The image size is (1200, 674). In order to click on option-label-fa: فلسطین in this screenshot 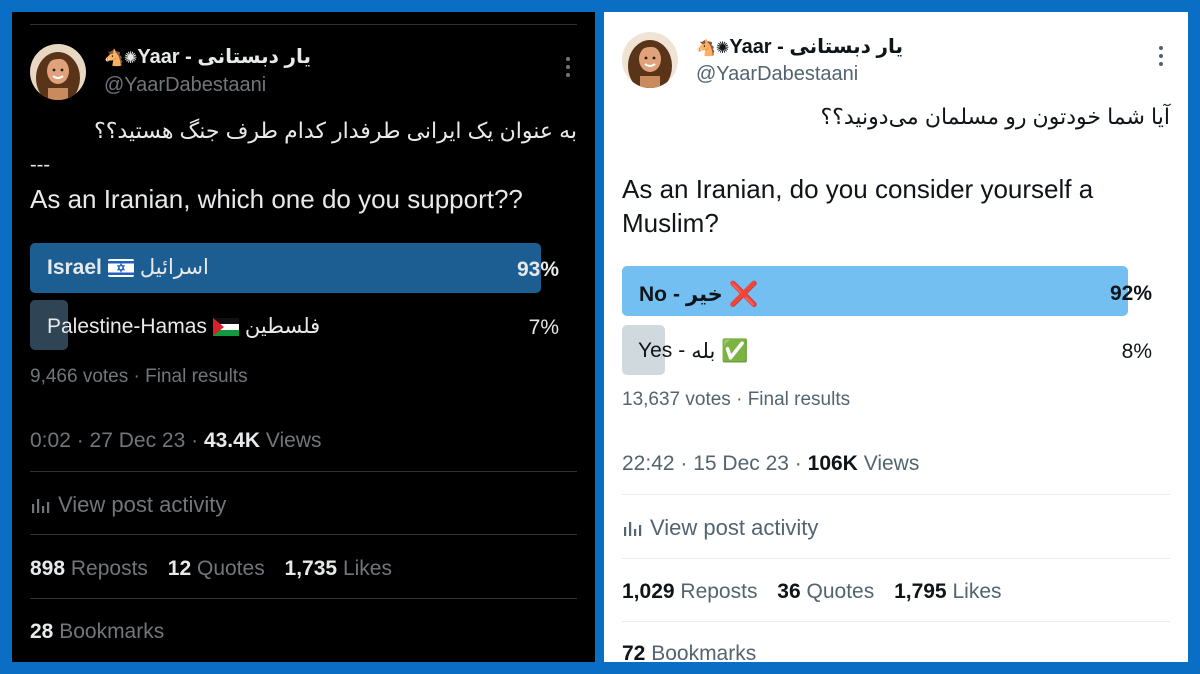, I will do `click(282, 326)`.